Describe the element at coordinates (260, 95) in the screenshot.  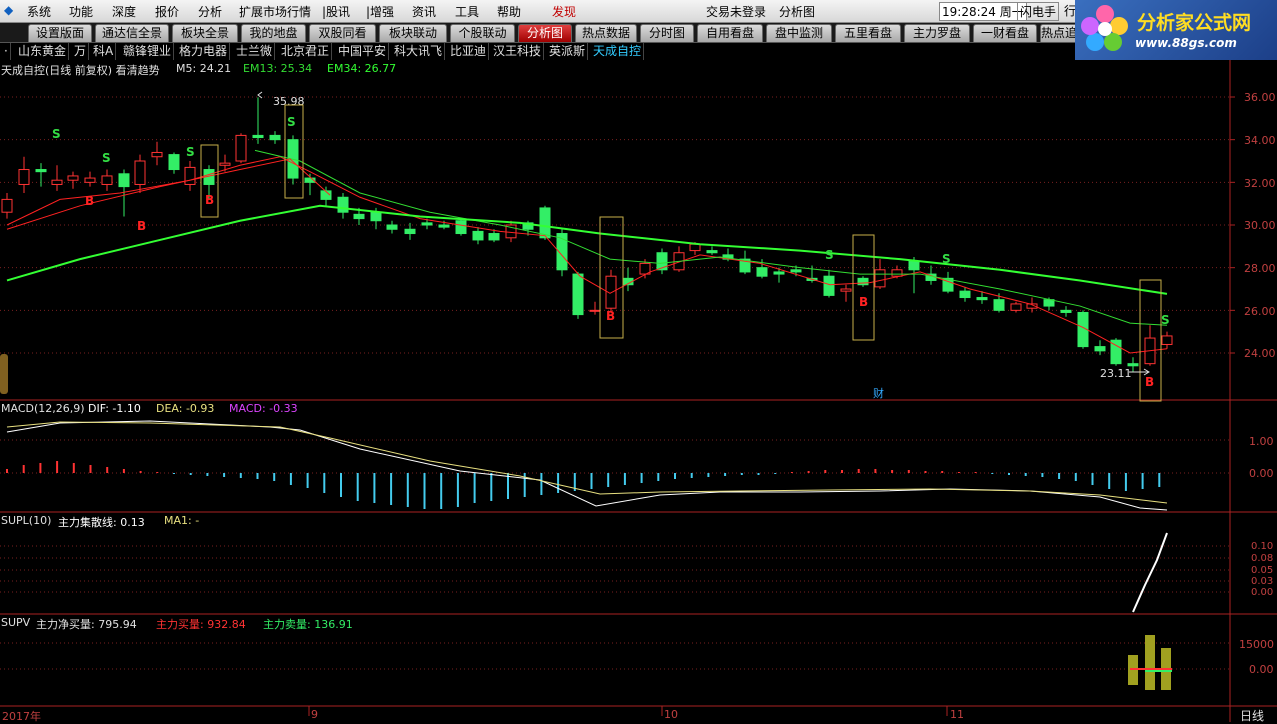
I see `high-marker` at that location.